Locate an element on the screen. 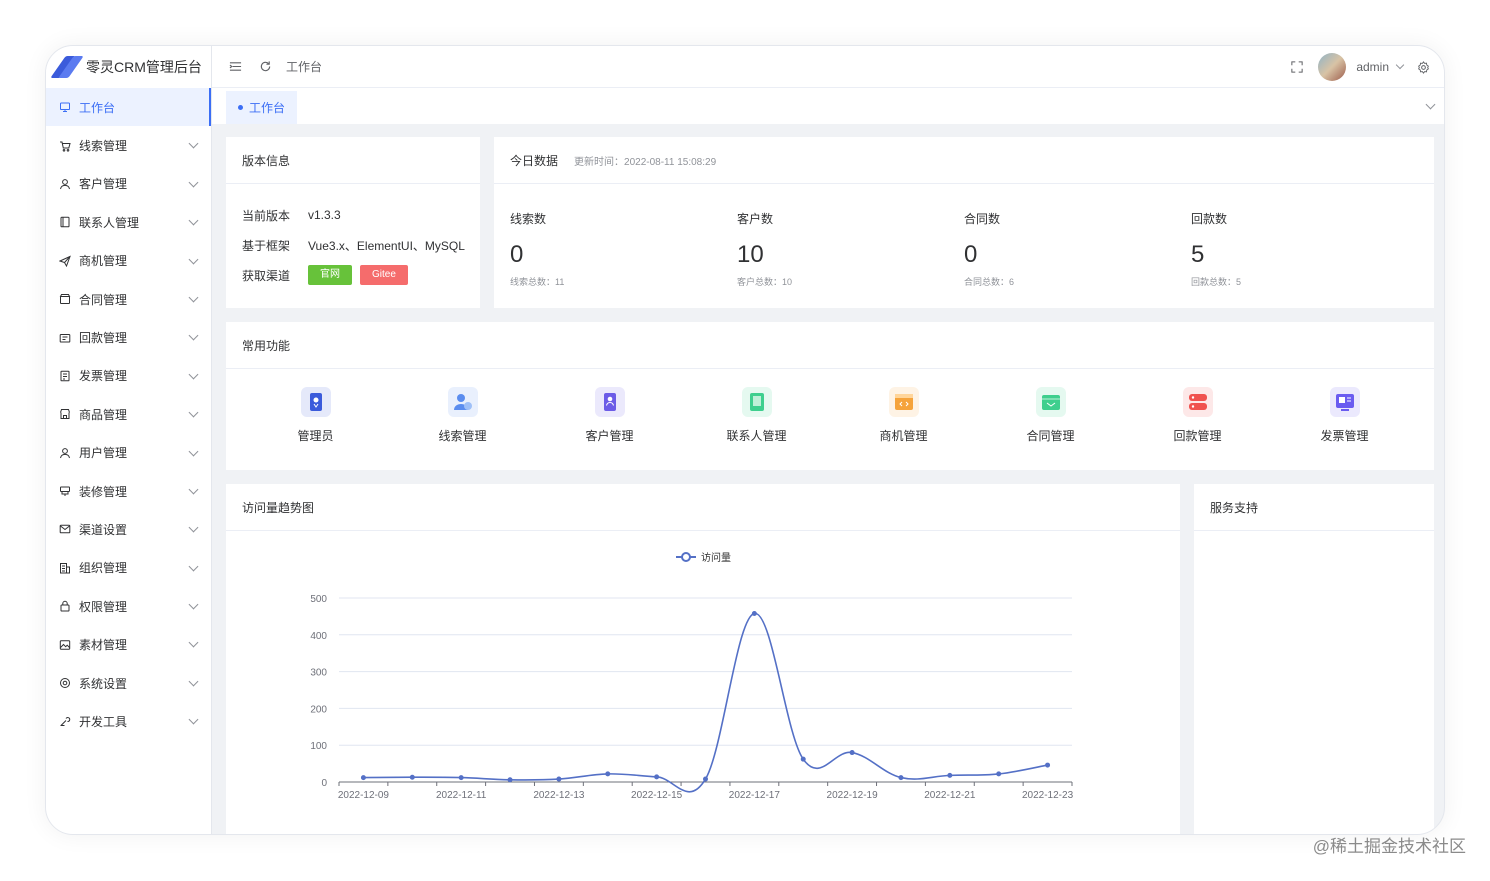 The height and width of the screenshot is (881, 1490). sidebar-item: 回款管理 is located at coordinates (128, 337).